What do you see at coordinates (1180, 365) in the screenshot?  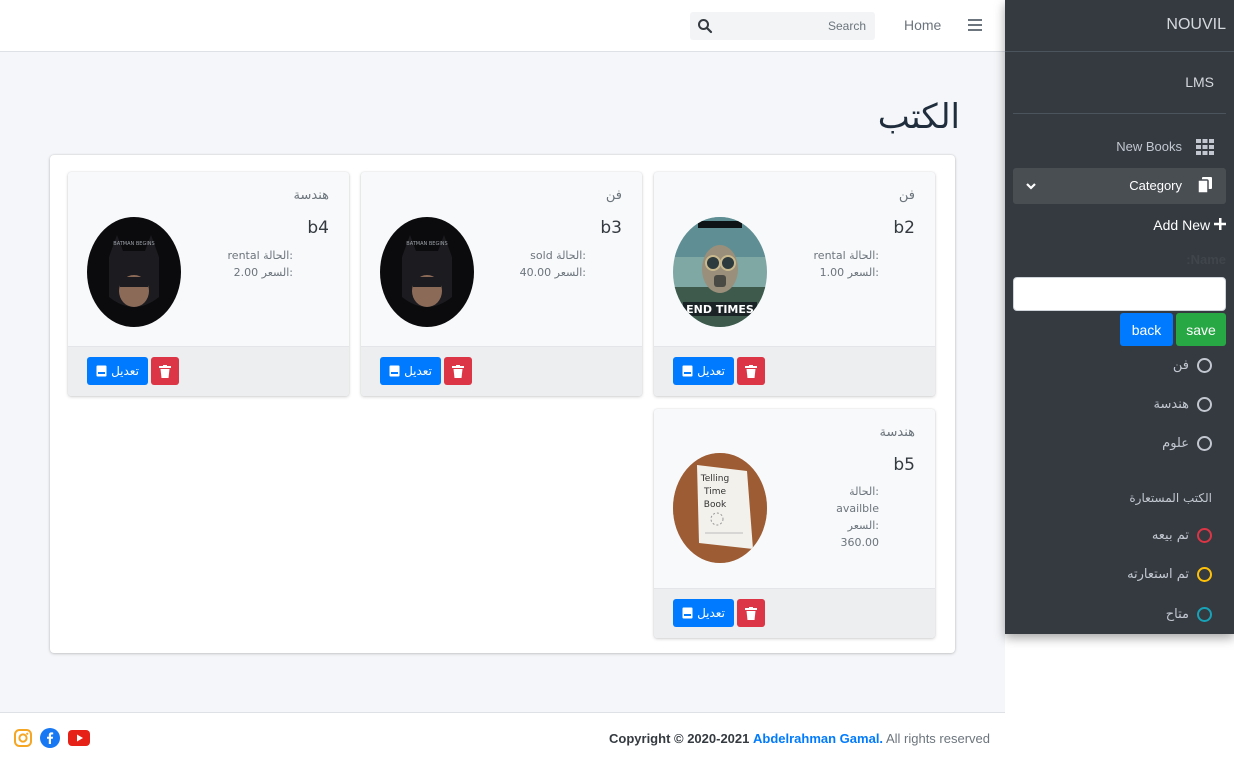 I see `category-option-label: فن` at bounding box center [1180, 365].